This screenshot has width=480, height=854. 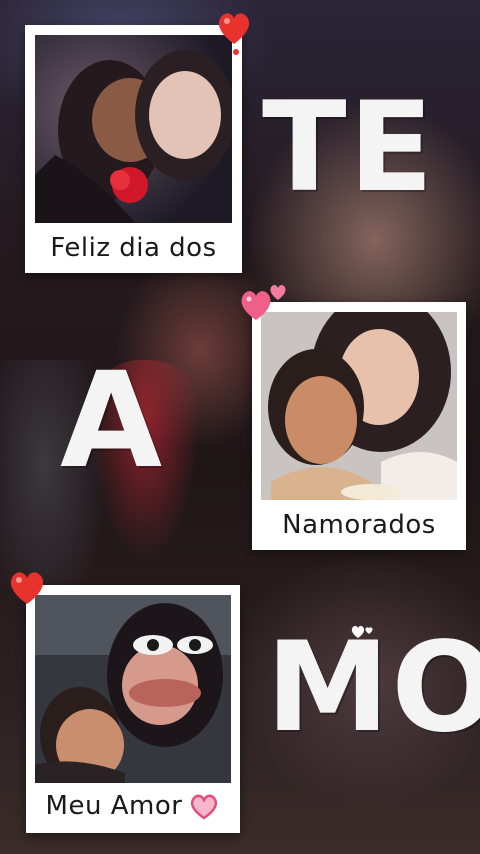 I want to click on polaroid-bottom: Meu Amor, so click(x=133, y=709).